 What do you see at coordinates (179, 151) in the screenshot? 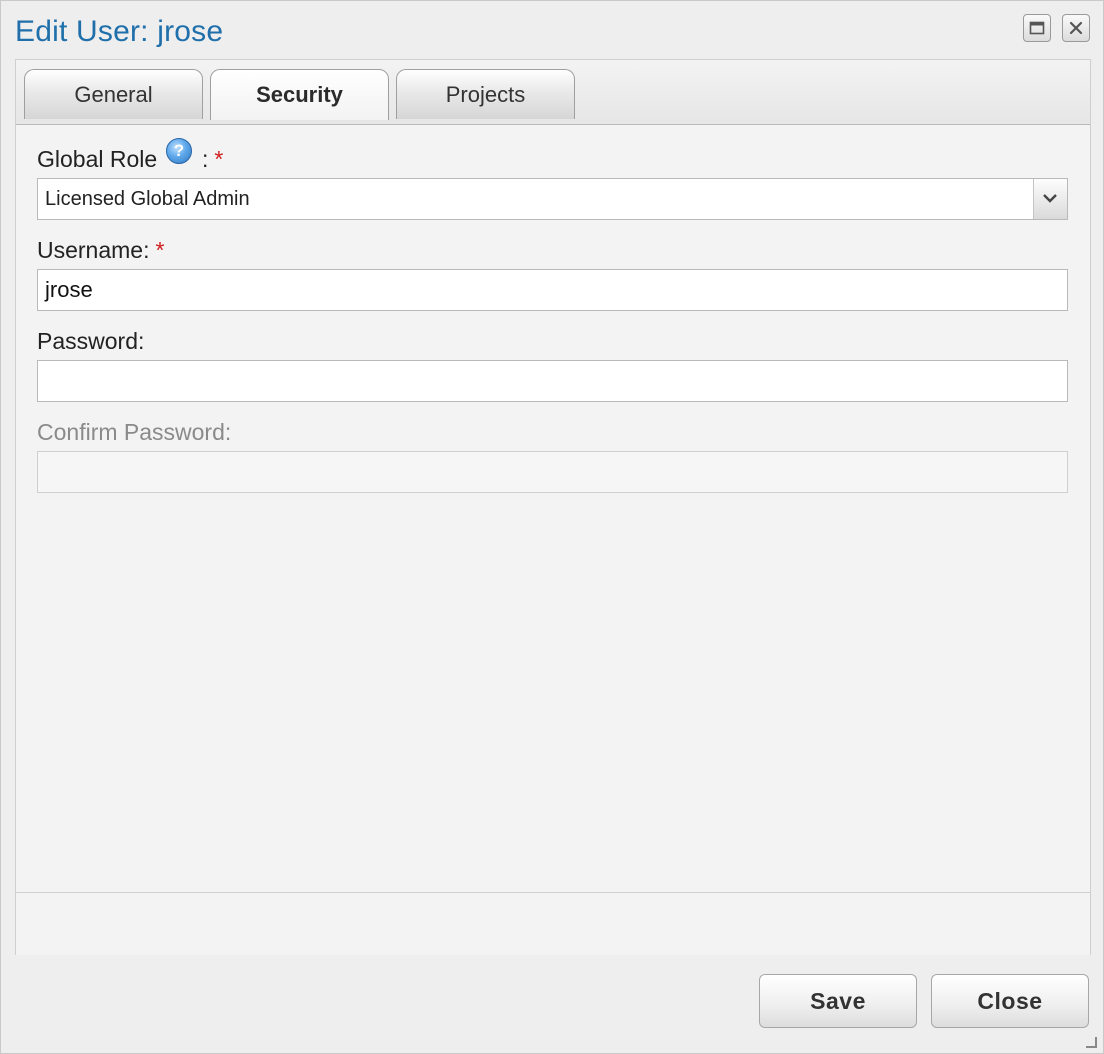
I see `help-icon: ?` at bounding box center [179, 151].